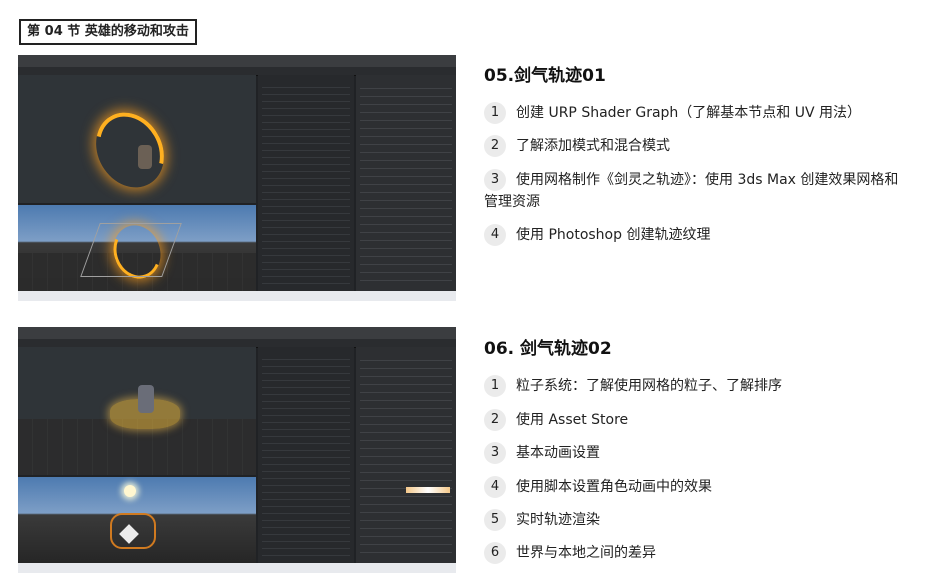  I want to click on item-number: 5, so click(495, 520).